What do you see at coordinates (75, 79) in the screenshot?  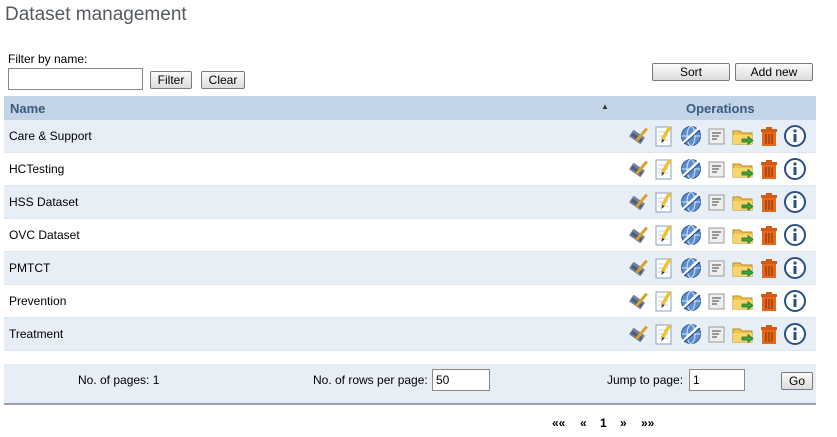 I see `filter-input` at bounding box center [75, 79].